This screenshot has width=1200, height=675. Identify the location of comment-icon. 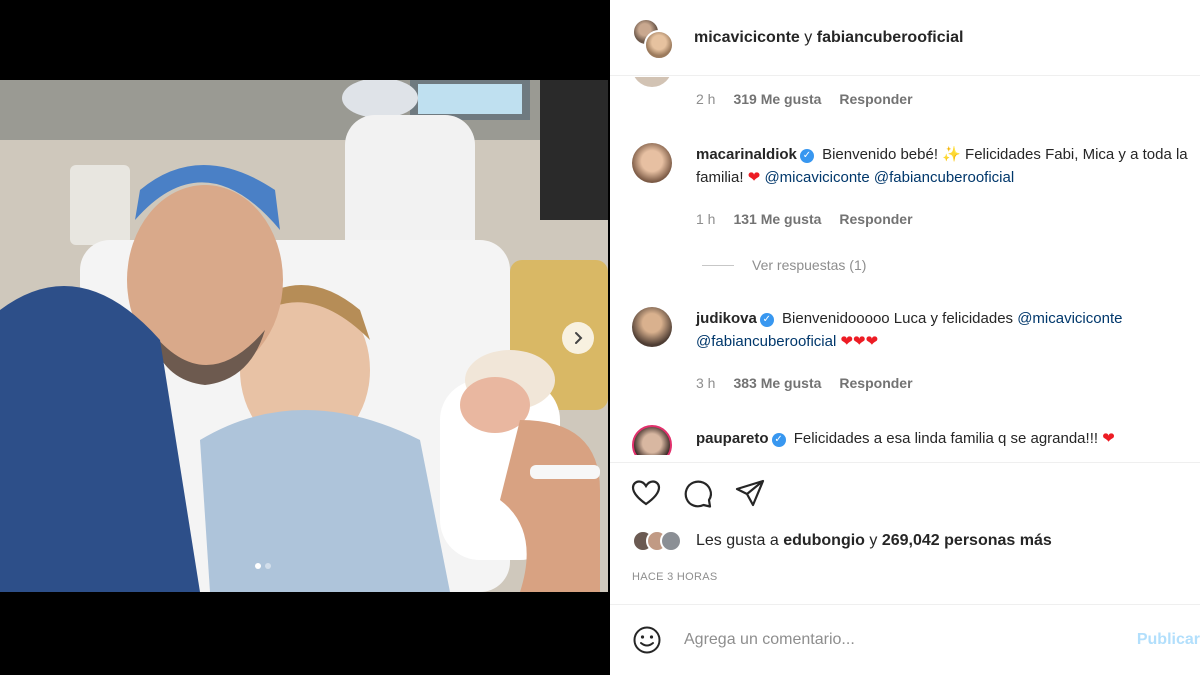
(698, 493).